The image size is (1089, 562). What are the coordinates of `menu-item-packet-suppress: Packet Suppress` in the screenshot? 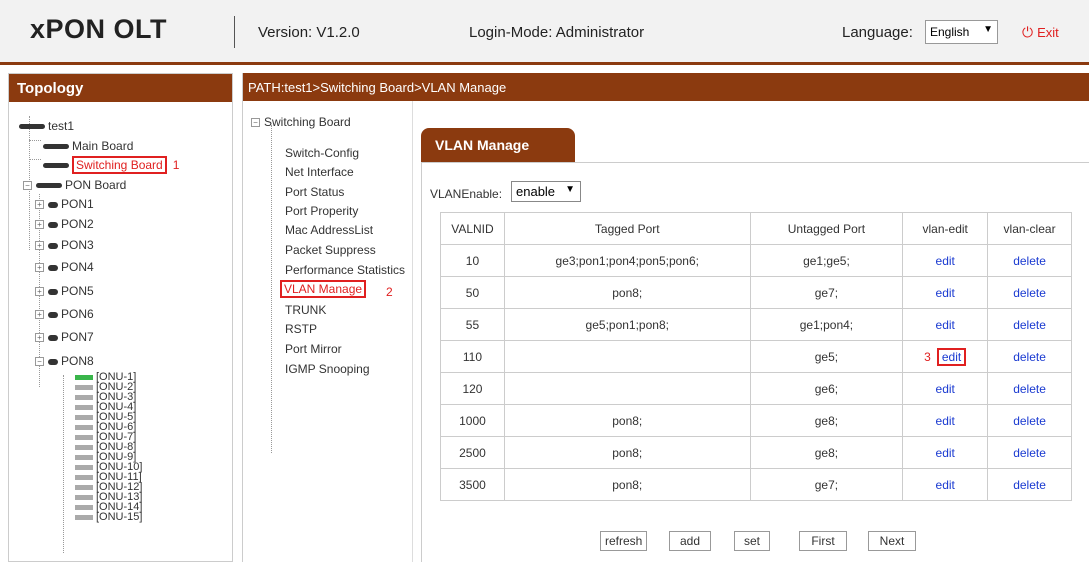 It's located at (330, 250).